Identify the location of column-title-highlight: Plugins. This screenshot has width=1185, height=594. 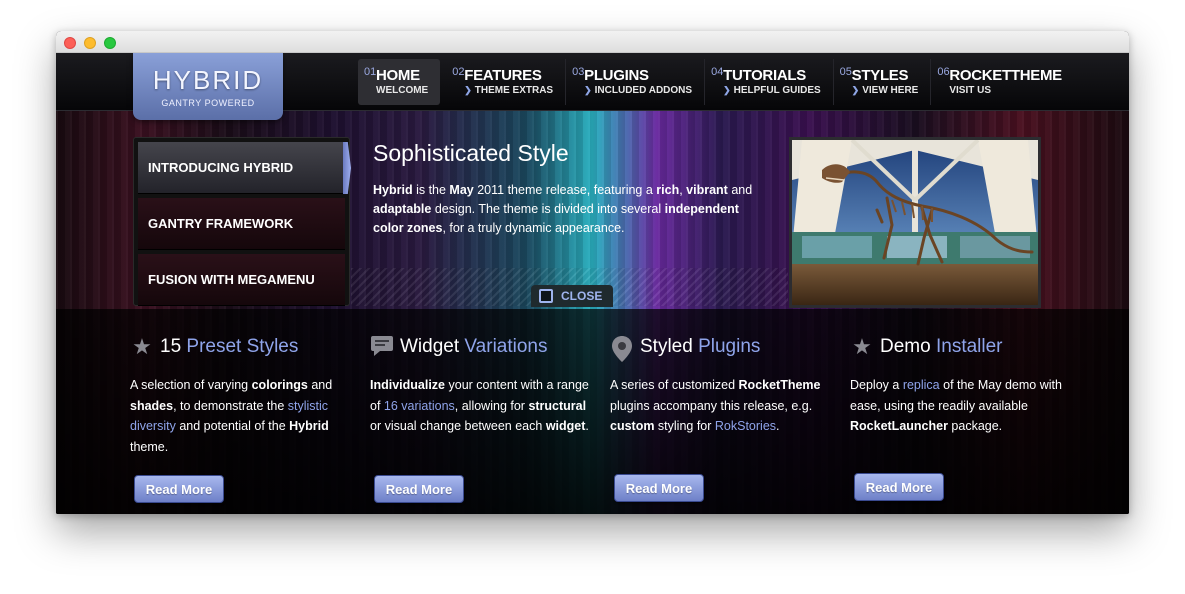
(729, 346).